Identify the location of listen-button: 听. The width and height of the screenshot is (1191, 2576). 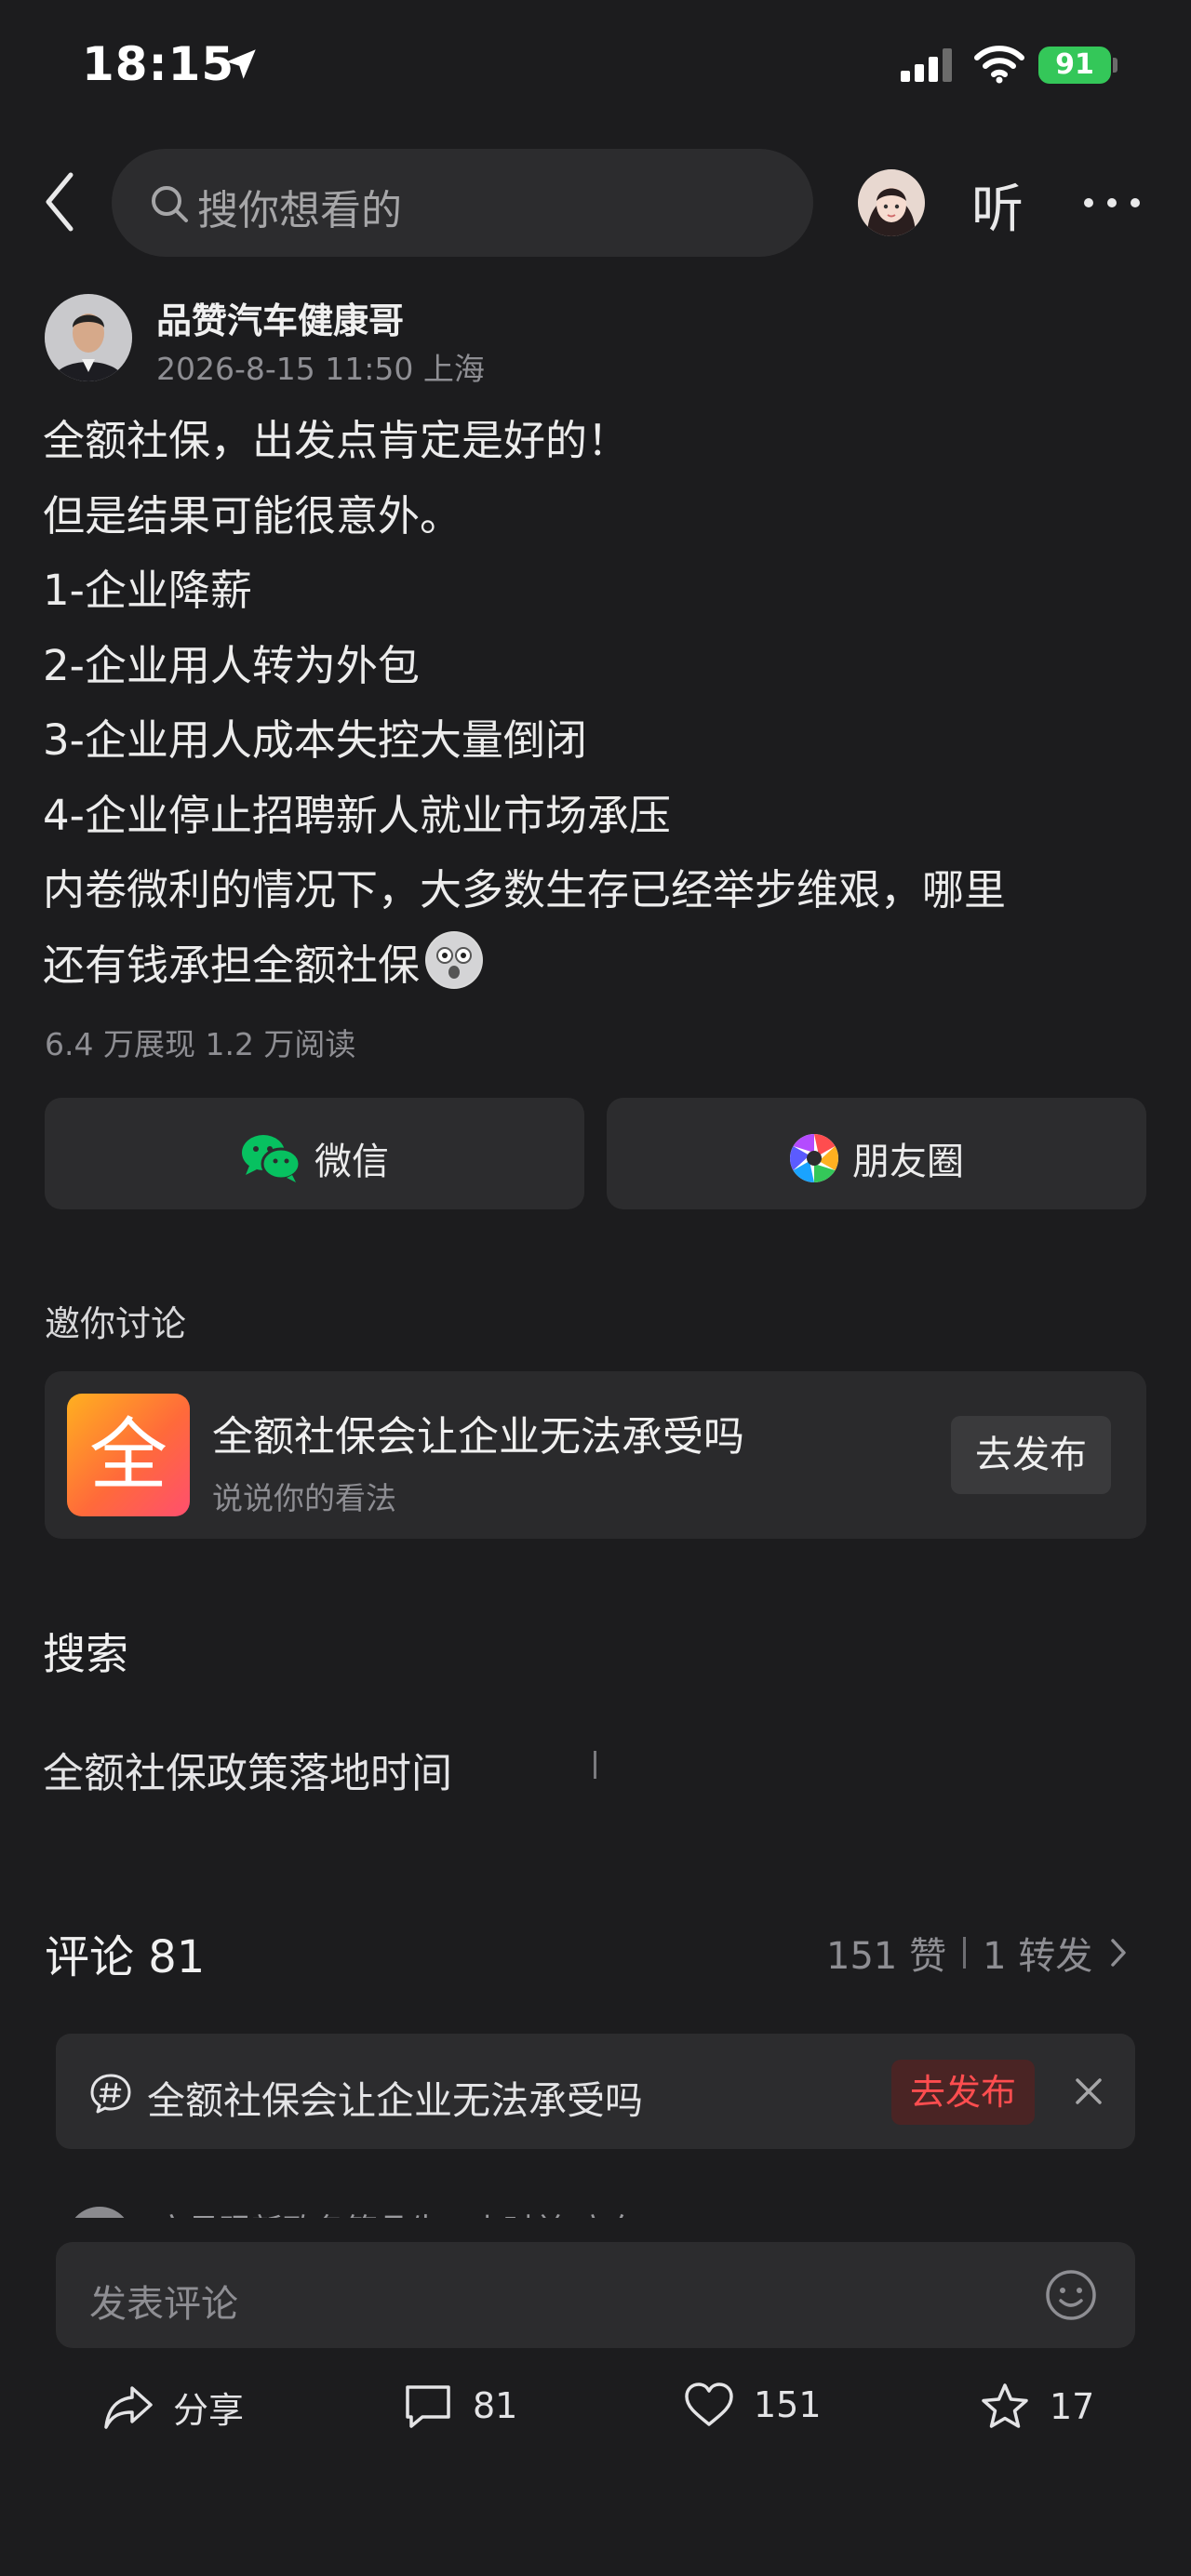
(997, 205).